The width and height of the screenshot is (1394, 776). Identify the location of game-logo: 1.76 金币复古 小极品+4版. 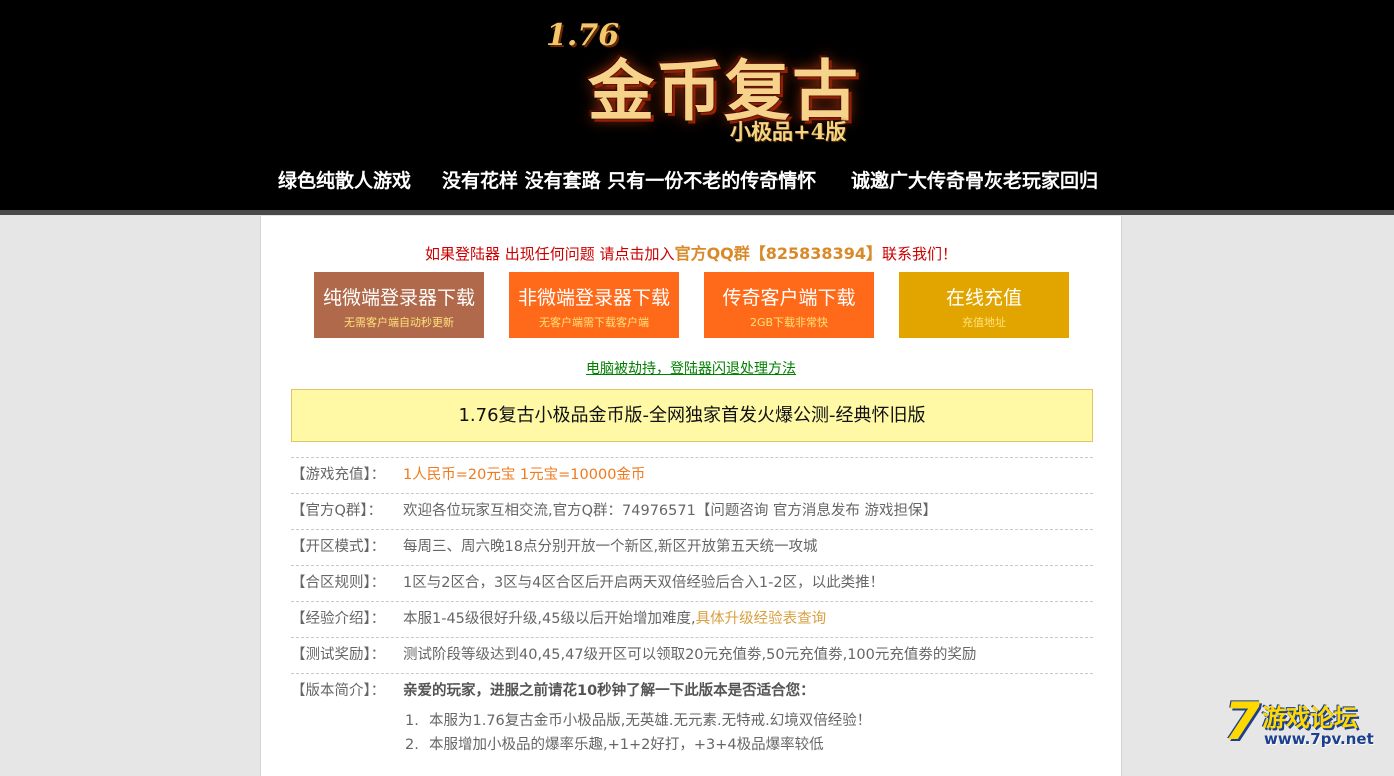
(720, 80).